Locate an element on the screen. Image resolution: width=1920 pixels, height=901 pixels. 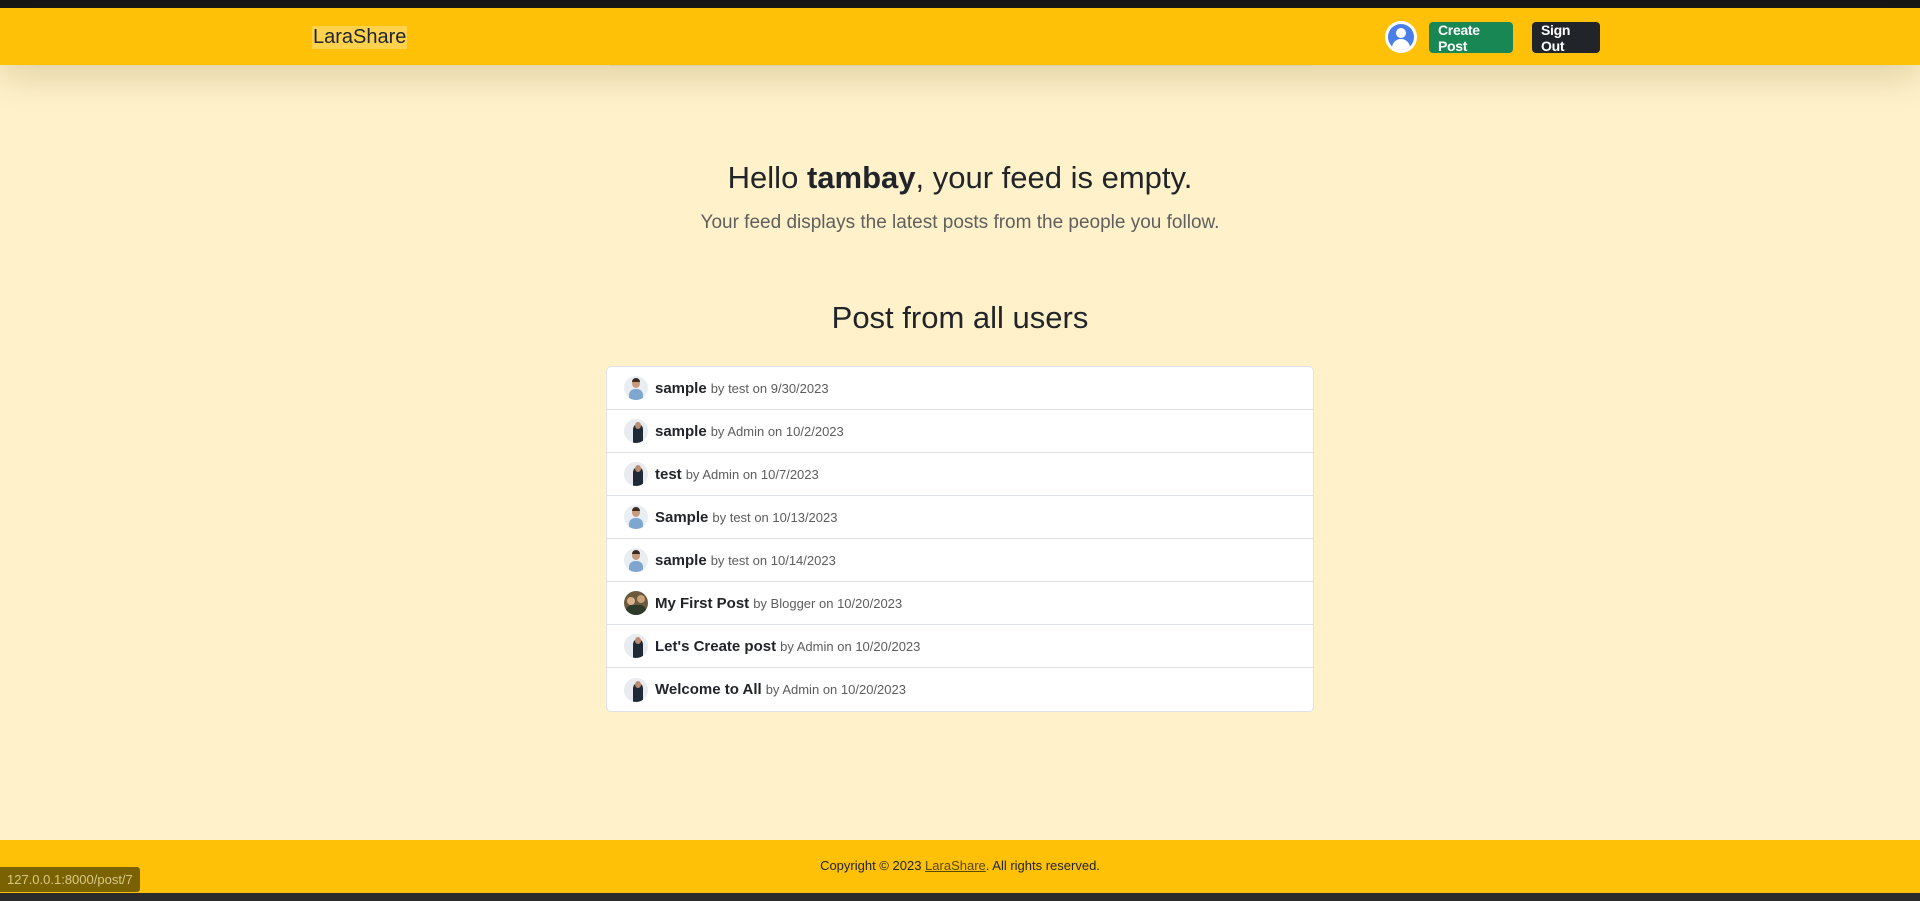
copyright-prefix: Copyright © 2023 is located at coordinates (873, 865).